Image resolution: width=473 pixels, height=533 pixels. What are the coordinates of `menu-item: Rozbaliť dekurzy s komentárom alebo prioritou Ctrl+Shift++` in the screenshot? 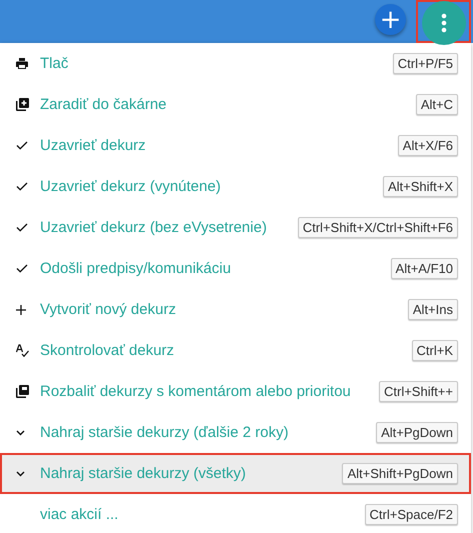 It's located at (235, 391).